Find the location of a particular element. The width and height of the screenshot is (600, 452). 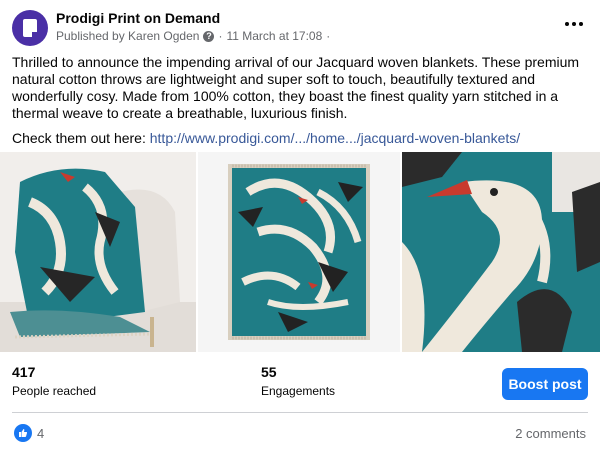

post-footer: 4 2 comments is located at coordinates (300, 433).